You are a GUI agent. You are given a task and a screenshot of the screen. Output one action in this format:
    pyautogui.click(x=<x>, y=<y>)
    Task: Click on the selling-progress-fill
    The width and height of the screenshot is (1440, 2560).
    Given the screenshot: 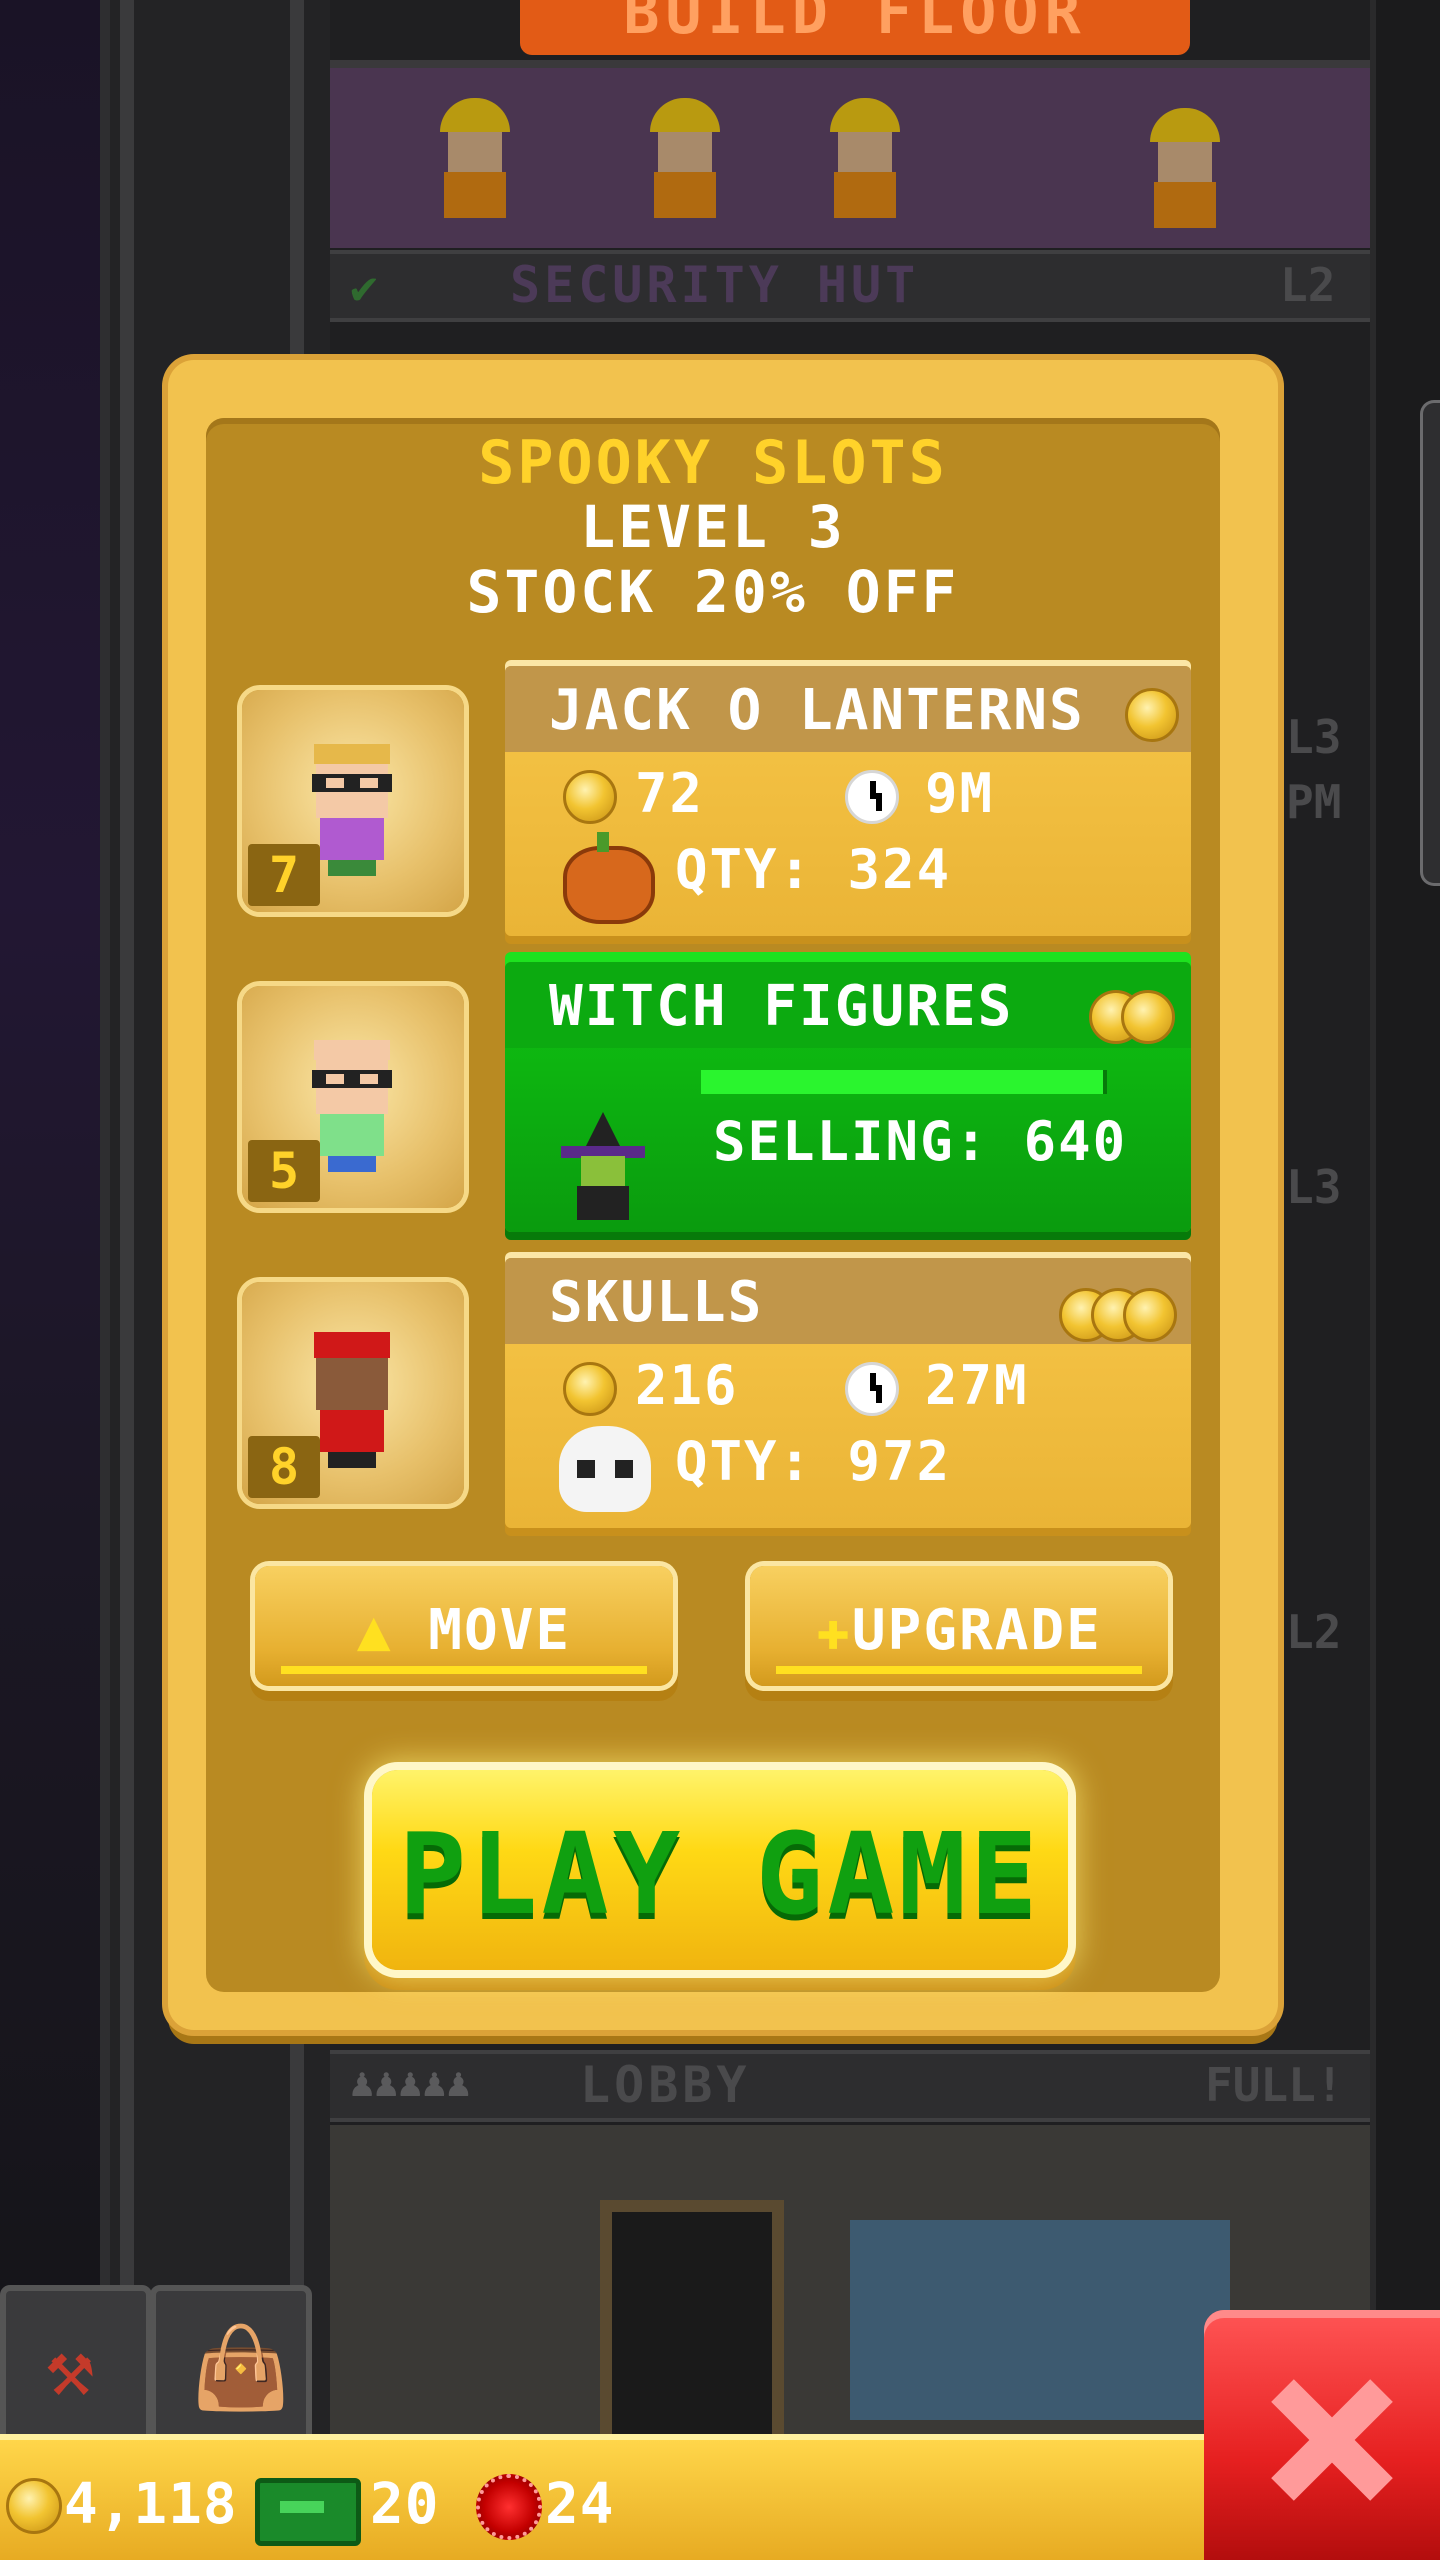 What is the action you would take?
    pyautogui.click(x=902, y=1082)
    